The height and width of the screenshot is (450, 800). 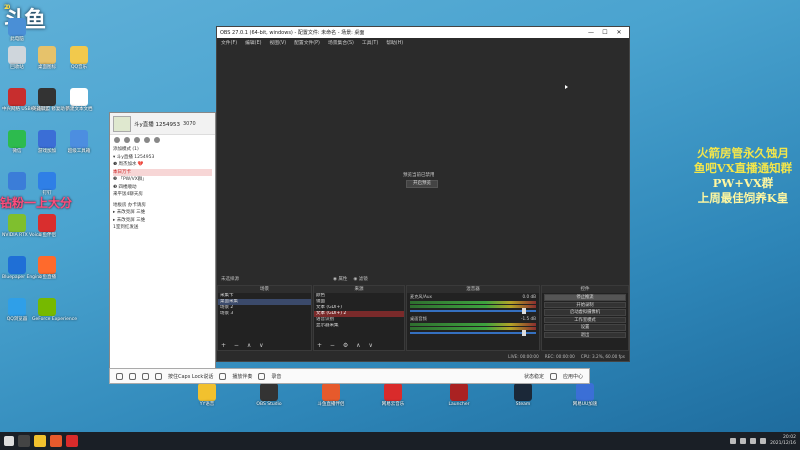 I want to click on taskbar-douyu-icon, so click(x=56, y=441).